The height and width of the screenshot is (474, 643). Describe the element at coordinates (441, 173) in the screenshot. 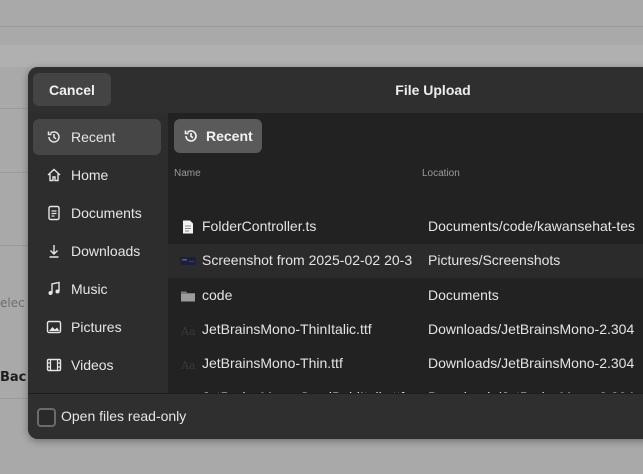

I see `column-header-location: Location` at that location.